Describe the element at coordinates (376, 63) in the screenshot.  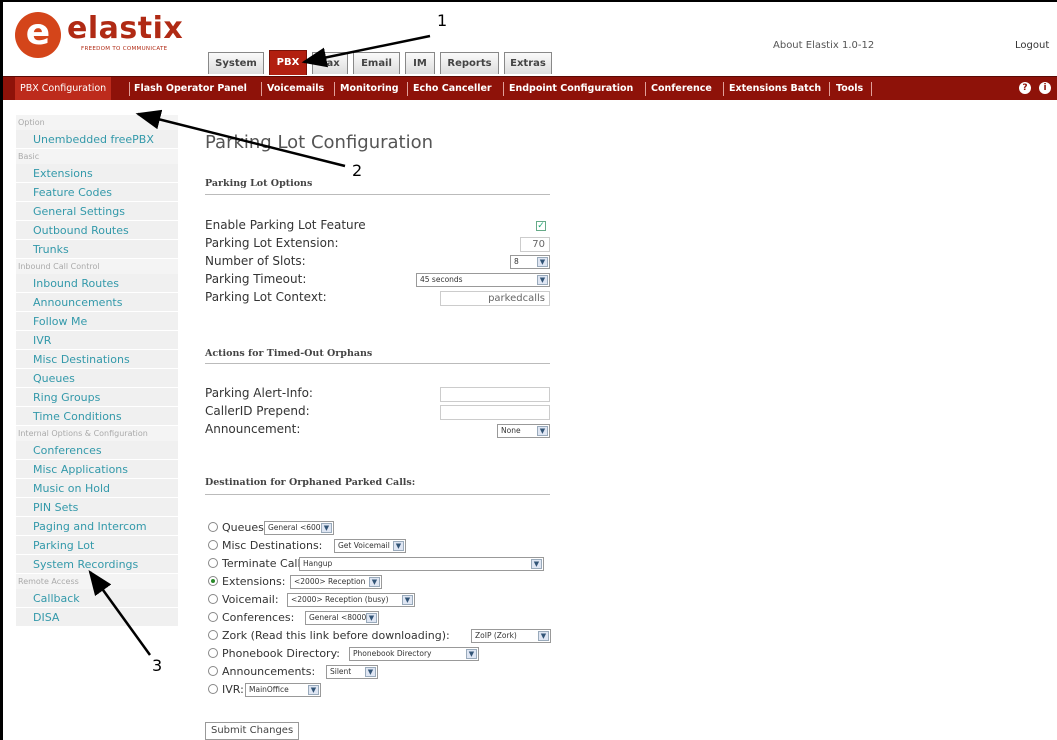
I see `tab-email: Email` at that location.